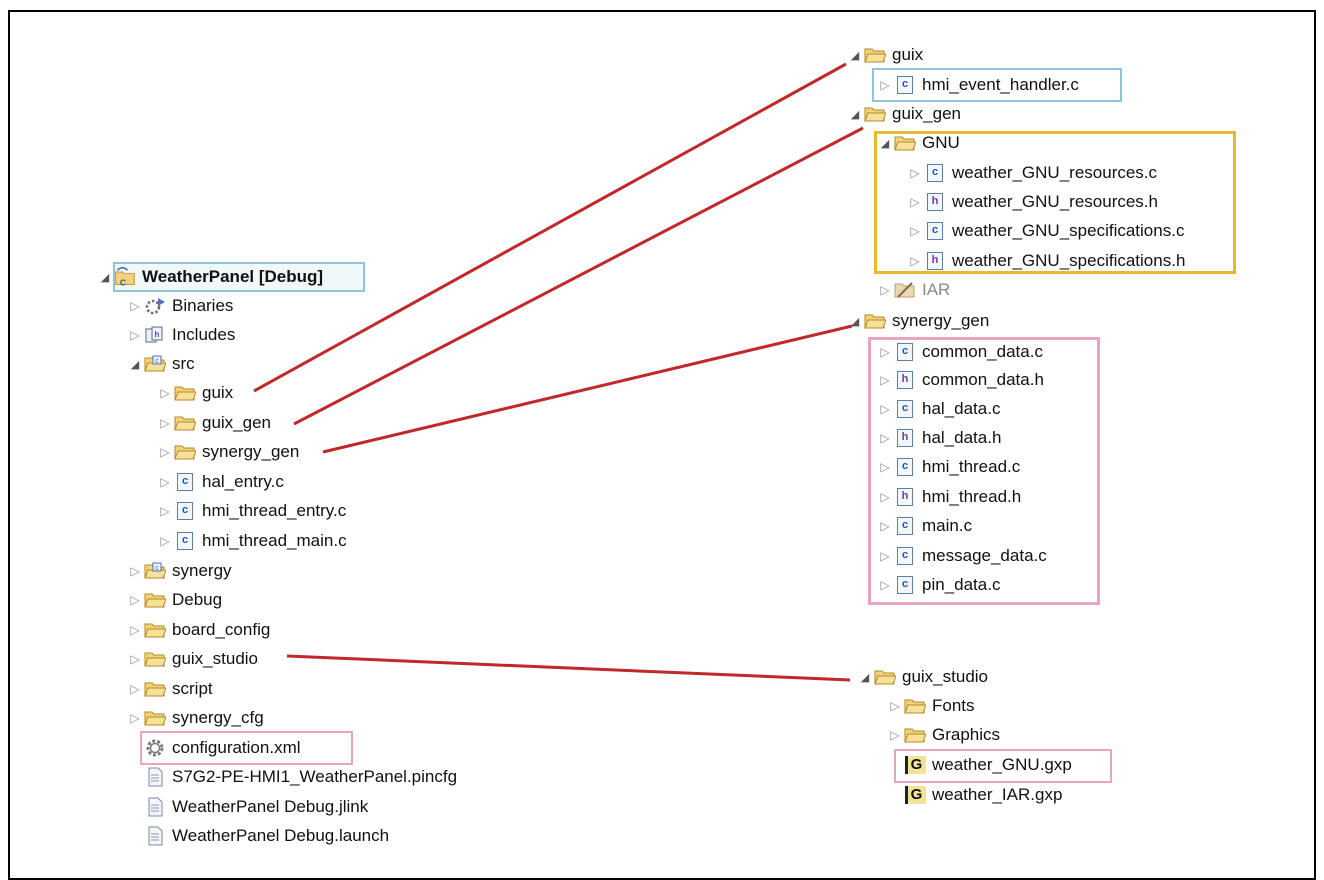  What do you see at coordinates (943, 735) in the screenshot?
I see `detail-graphics-folder: ▷ Graphics` at bounding box center [943, 735].